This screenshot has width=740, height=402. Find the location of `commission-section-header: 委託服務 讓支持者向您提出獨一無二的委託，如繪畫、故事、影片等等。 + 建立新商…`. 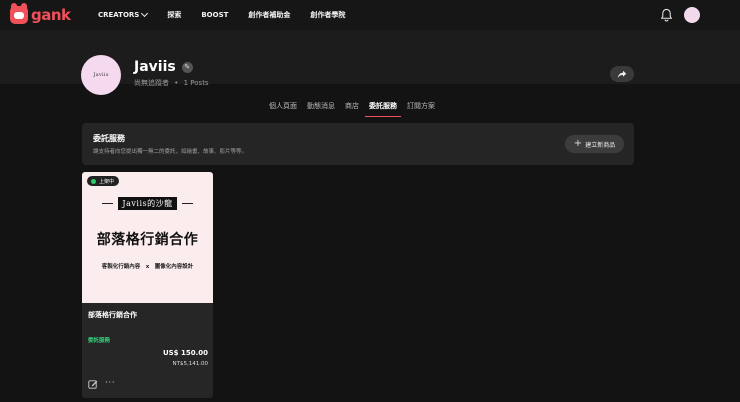

commission-section-header: 委託服務 讓支持者向您提出獨一無二的委託，如繪畫、故事、影片等等。 + 建立新商… is located at coordinates (358, 144).